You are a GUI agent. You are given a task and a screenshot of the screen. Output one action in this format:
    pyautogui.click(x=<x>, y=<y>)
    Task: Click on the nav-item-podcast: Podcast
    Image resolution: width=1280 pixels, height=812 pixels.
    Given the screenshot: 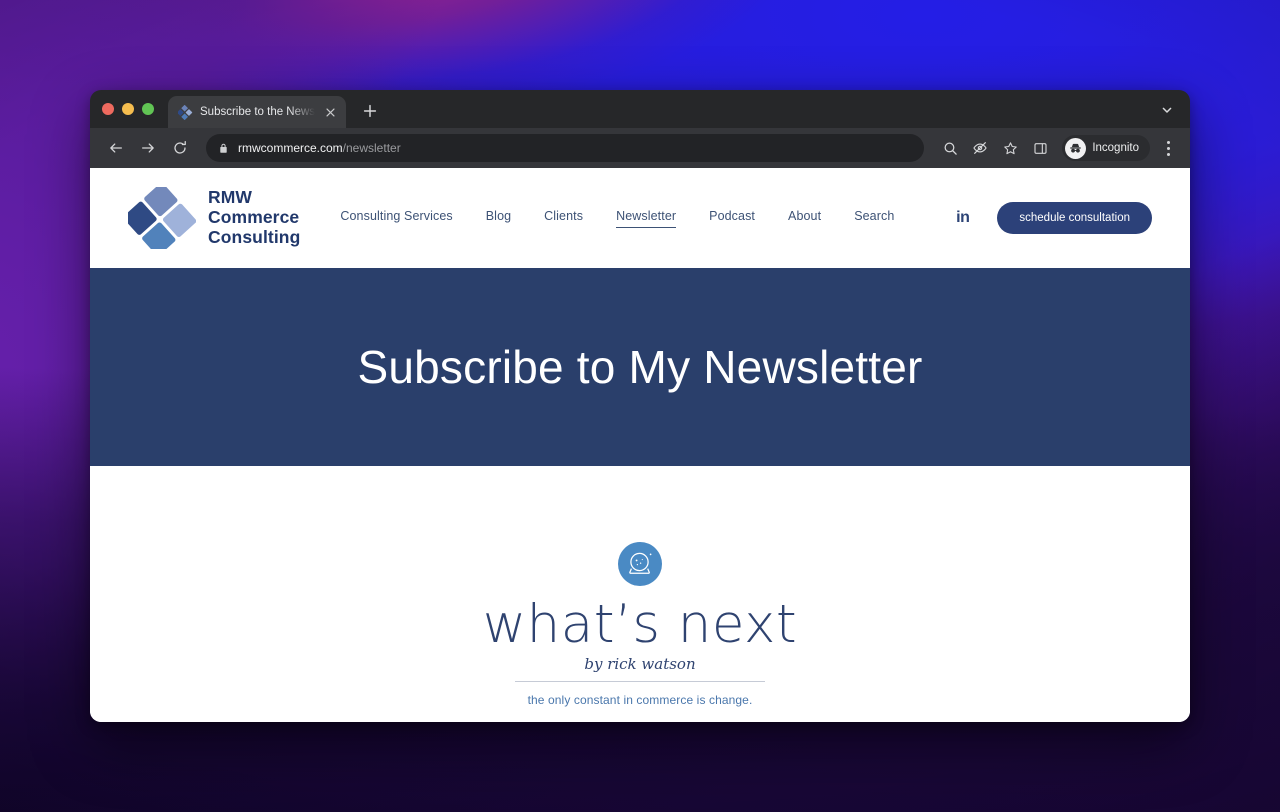 What is the action you would take?
    pyautogui.click(x=732, y=218)
    